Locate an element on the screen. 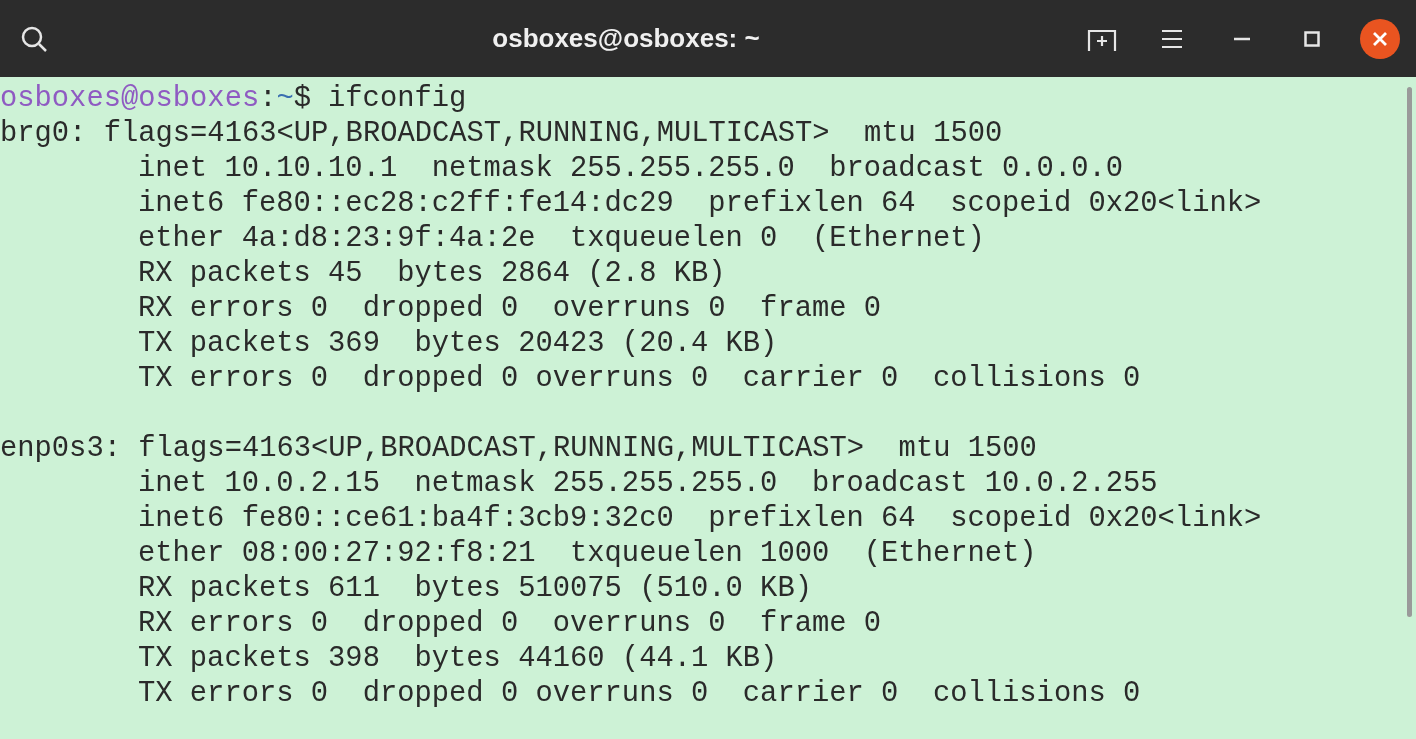 This screenshot has height=739, width=1416. close-icon is located at coordinates (1380, 38).